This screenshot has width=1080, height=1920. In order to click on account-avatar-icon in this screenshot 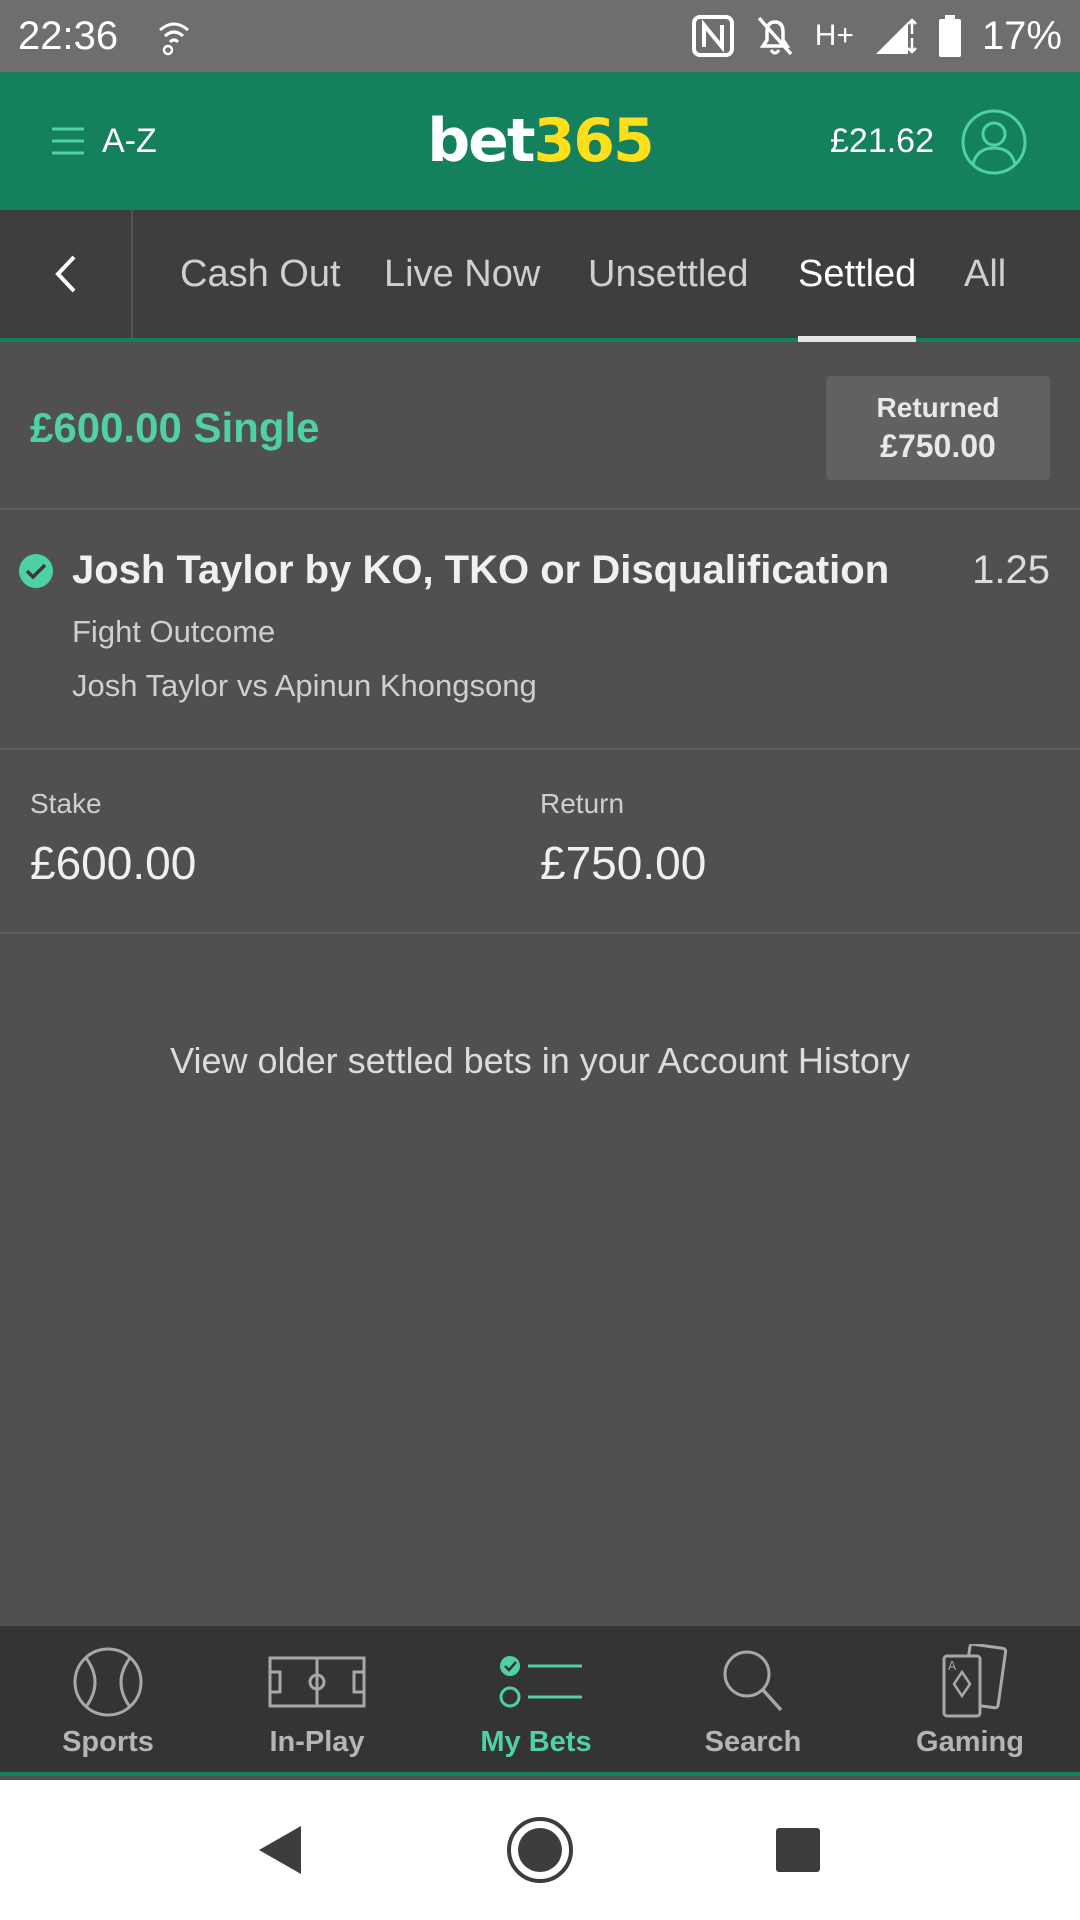, I will do `click(994, 142)`.